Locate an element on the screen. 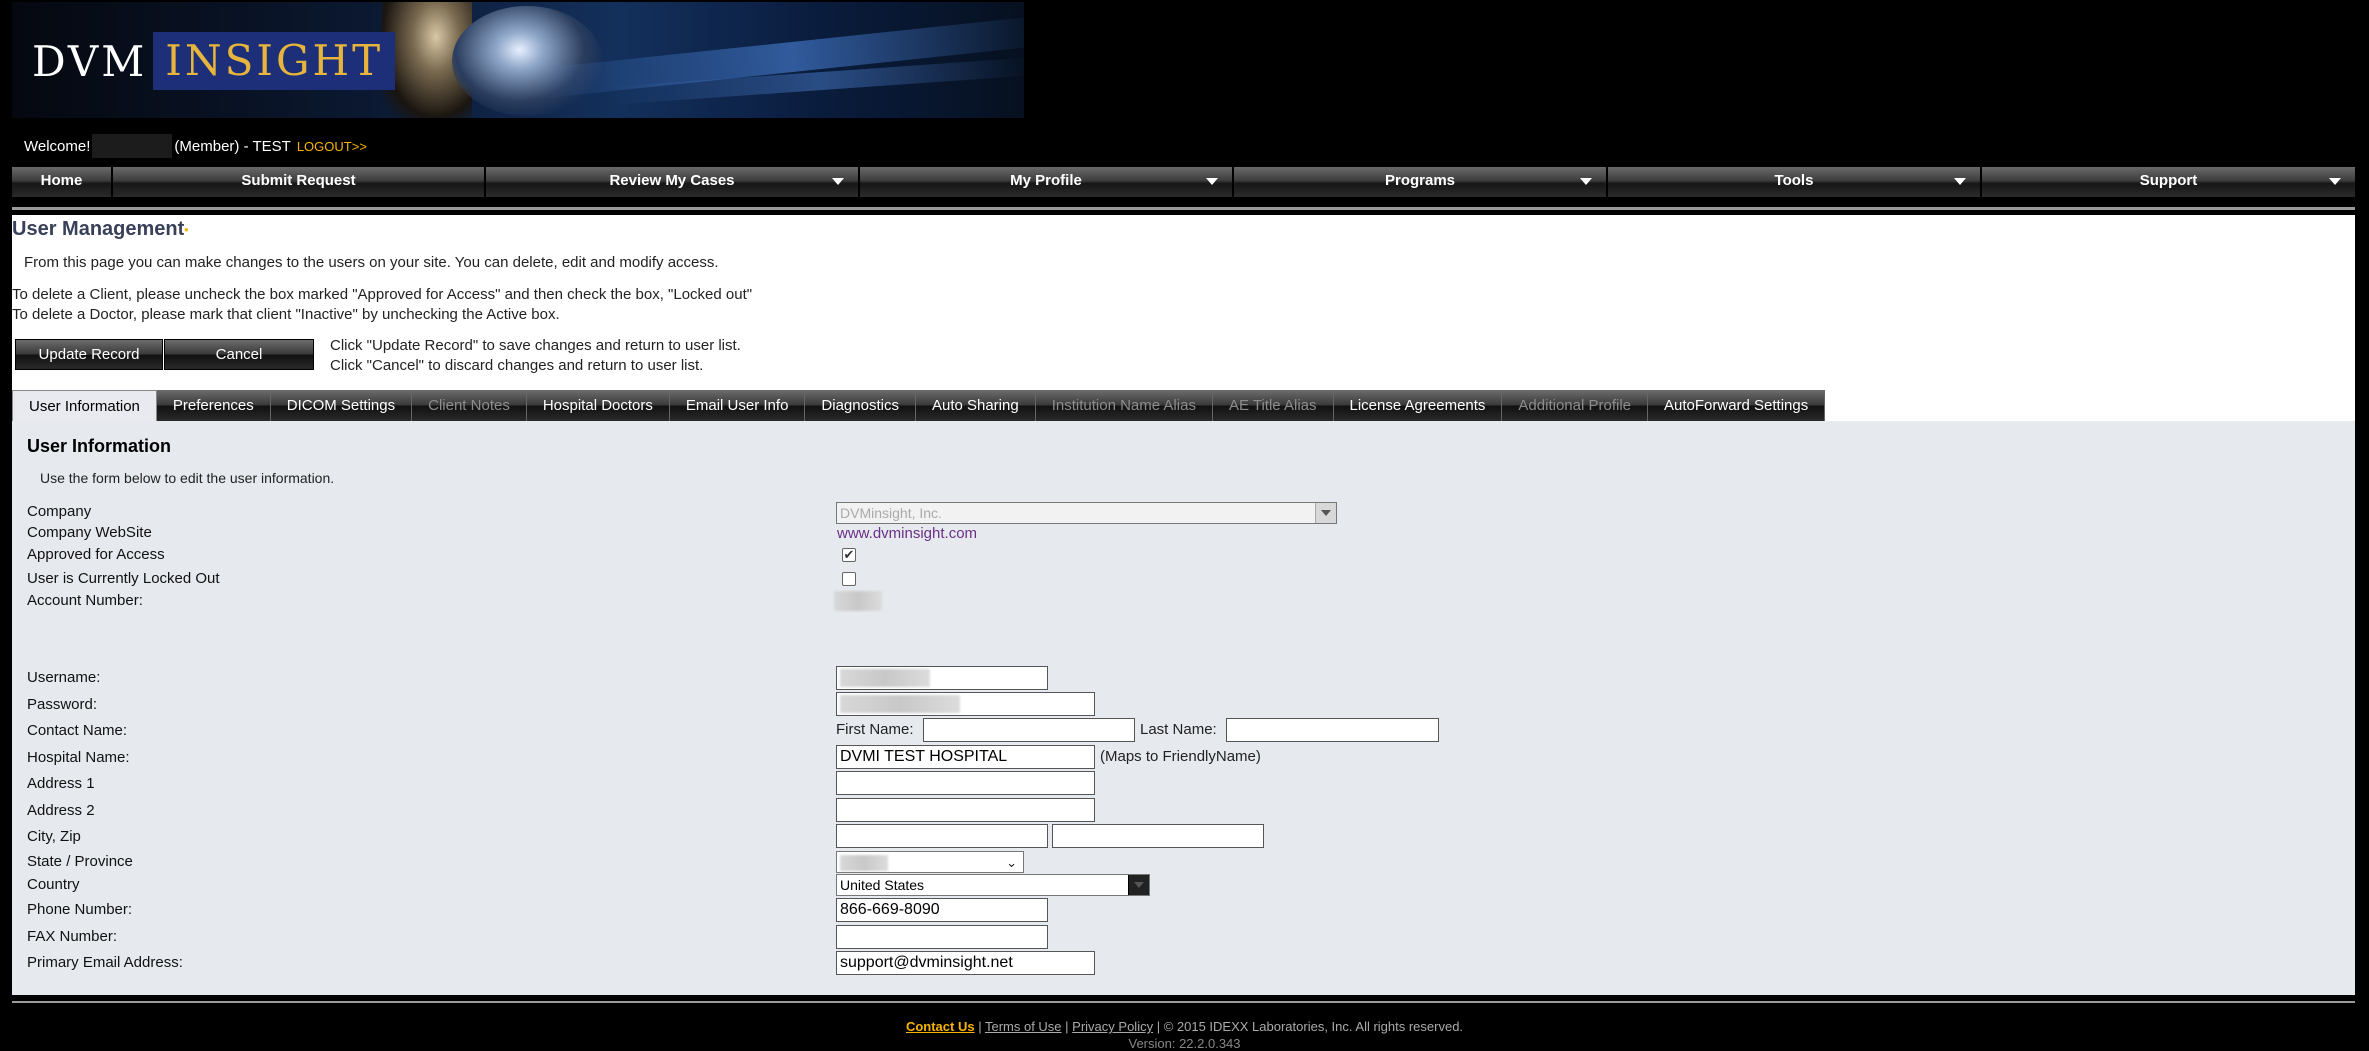  nav-support: Support is located at coordinates (2168, 182).